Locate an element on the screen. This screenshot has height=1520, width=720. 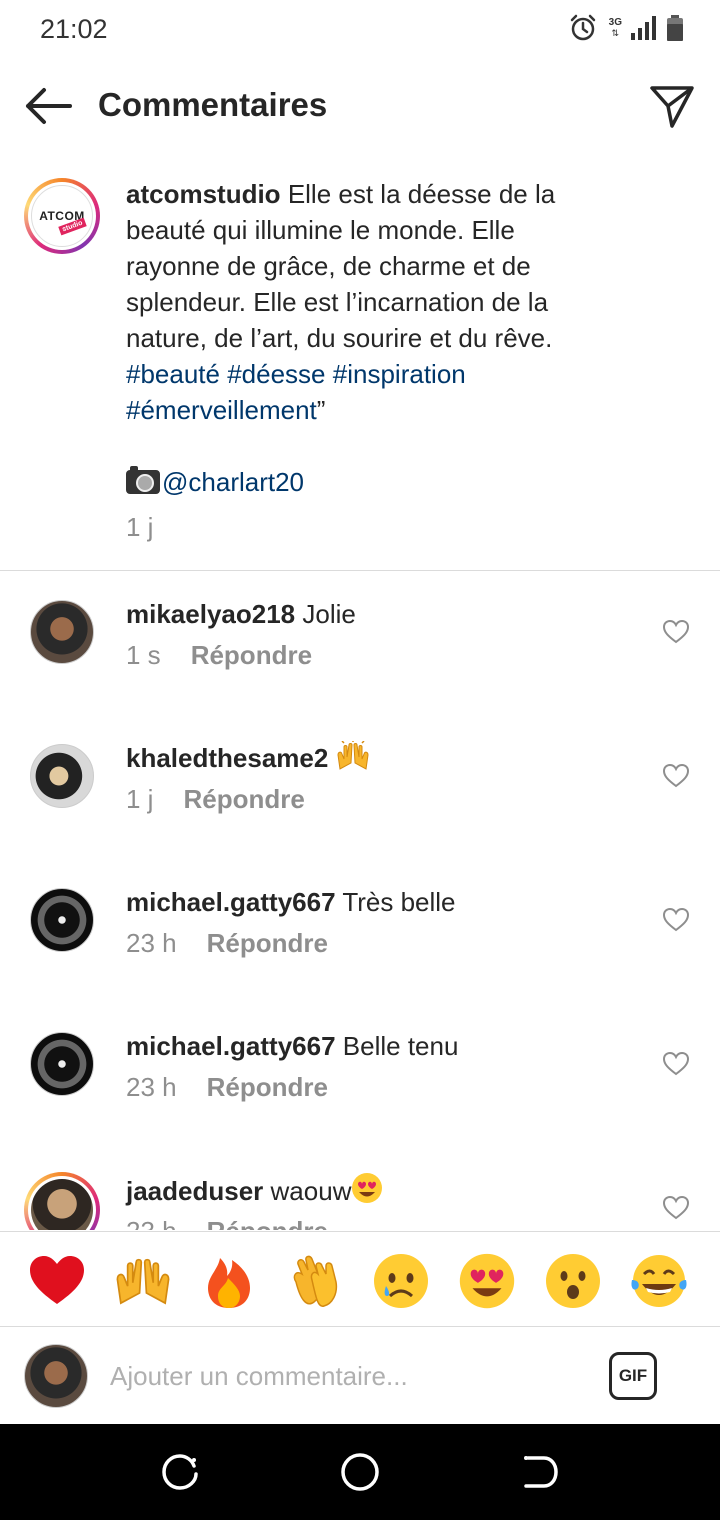
share-button is located at coordinates (672, 106).